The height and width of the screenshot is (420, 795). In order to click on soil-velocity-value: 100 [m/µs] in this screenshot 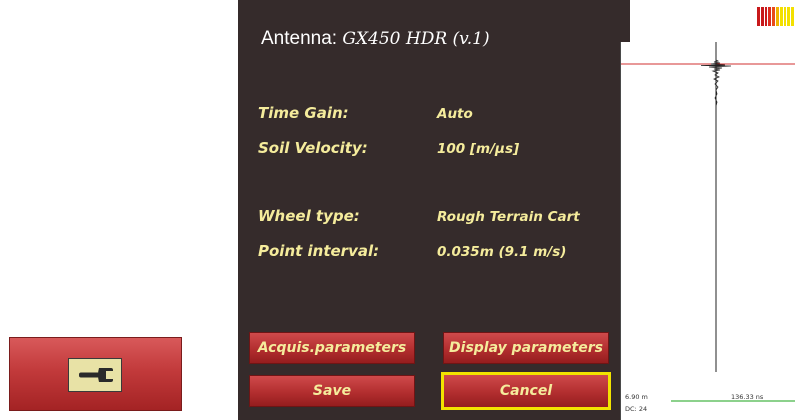, I will do `click(478, 149)`.